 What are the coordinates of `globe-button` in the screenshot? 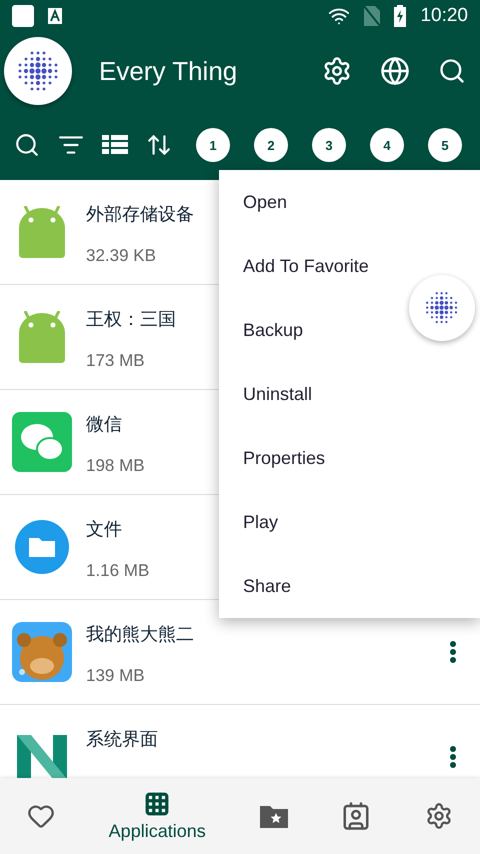 It's located at (395, 71).